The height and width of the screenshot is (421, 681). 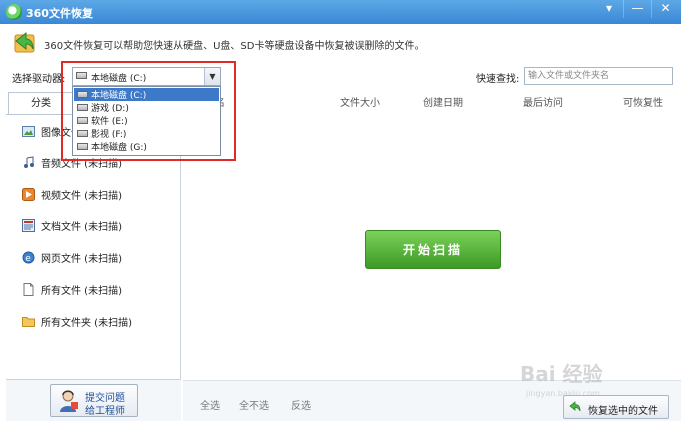 I want to click on column-header-size: 文件大小, so click(x=360, y=101).